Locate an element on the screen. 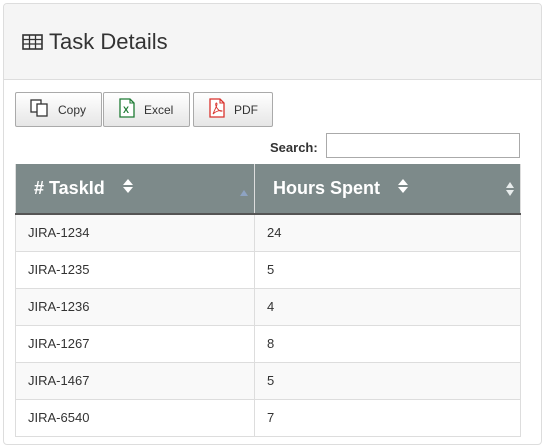 Image resolution: width=548 pixels, height=445 pixels. table-row: JIRA-1234 24 is located at coordinates (268, 232).